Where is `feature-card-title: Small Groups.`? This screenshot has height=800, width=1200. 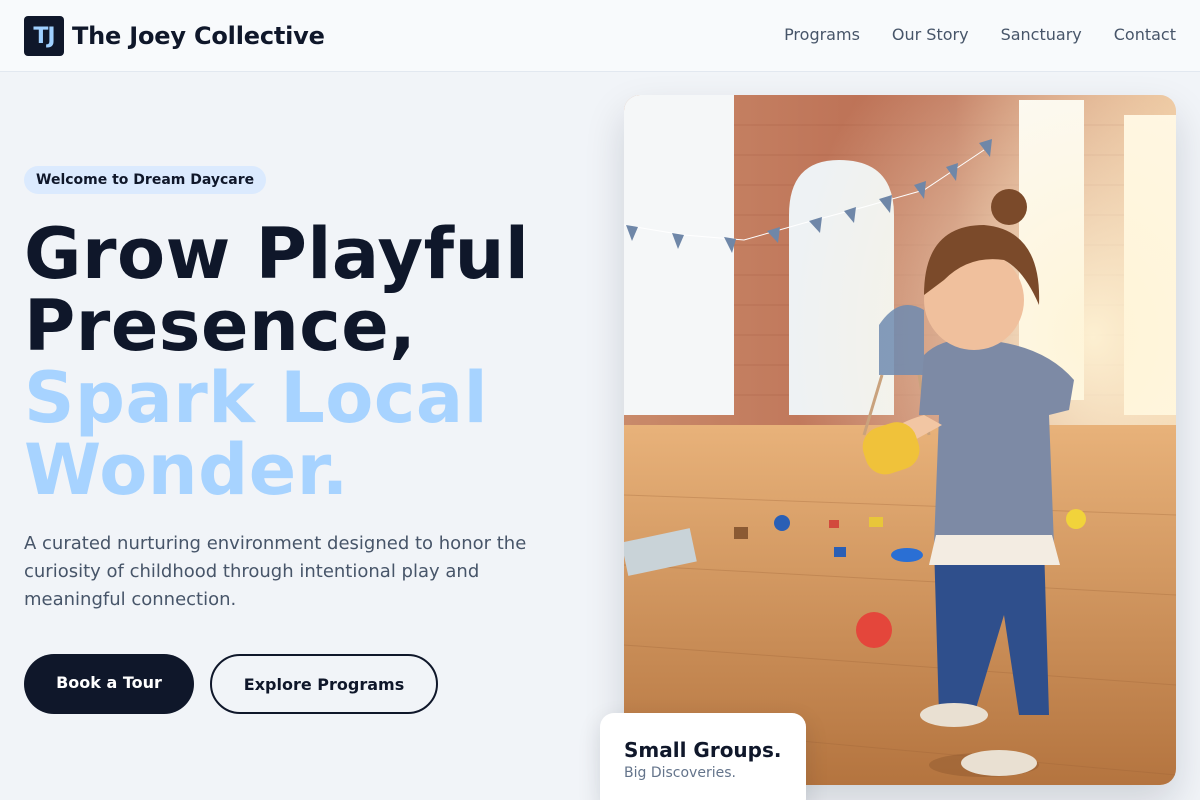 feature-card-title: Small Groups. is located at coordinates (703, 750).